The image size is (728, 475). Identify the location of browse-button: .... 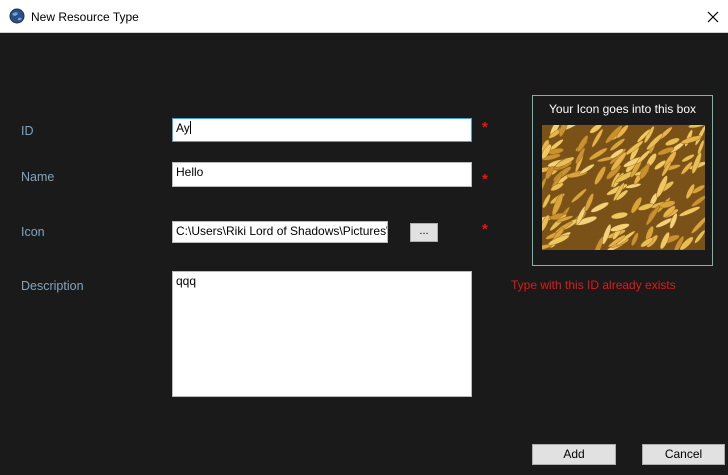
(424, 232).